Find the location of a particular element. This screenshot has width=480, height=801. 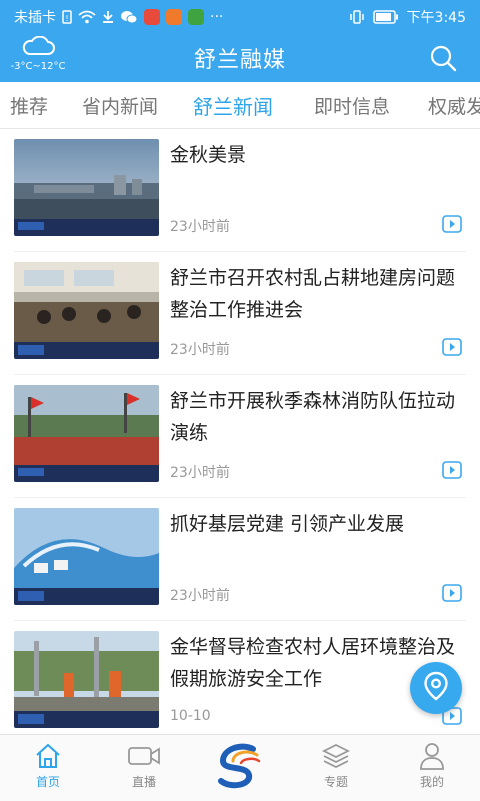

nav-topics: 专题 is located at coordinates (336, 765).